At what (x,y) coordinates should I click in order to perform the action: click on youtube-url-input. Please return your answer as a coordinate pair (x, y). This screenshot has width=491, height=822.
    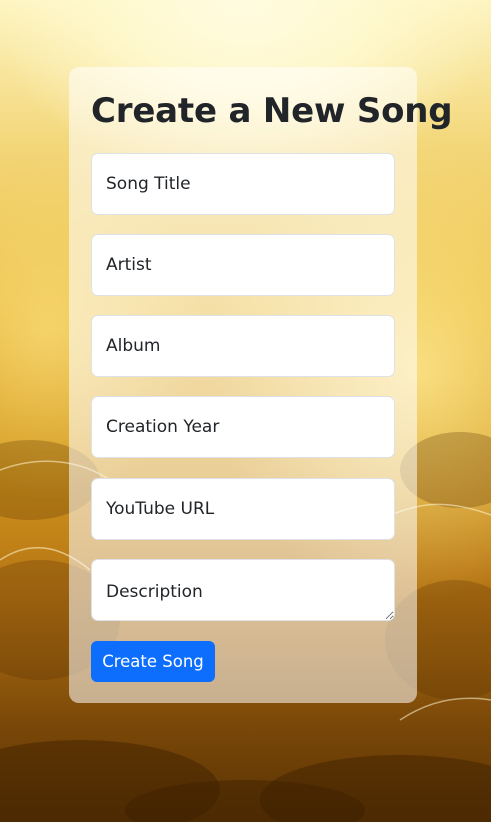
    Looking at the image, I should click on (243, 509).